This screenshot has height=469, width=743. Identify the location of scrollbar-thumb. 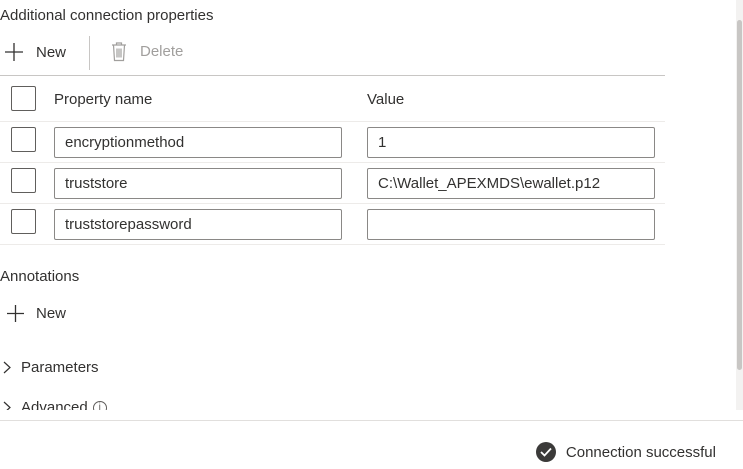
(739, 195).